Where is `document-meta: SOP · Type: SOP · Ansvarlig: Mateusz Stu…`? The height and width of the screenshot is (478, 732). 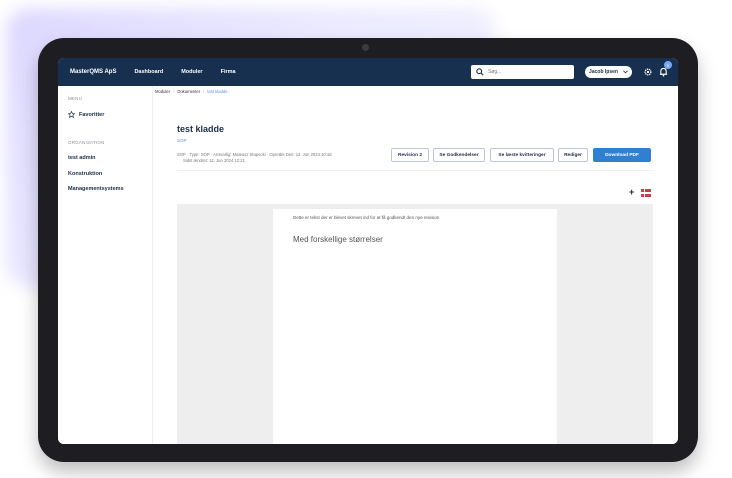
document-meta: SOP · Type: SOP · Ansvarlig: Mateusz Stu… is located at coordinates (254, 154).